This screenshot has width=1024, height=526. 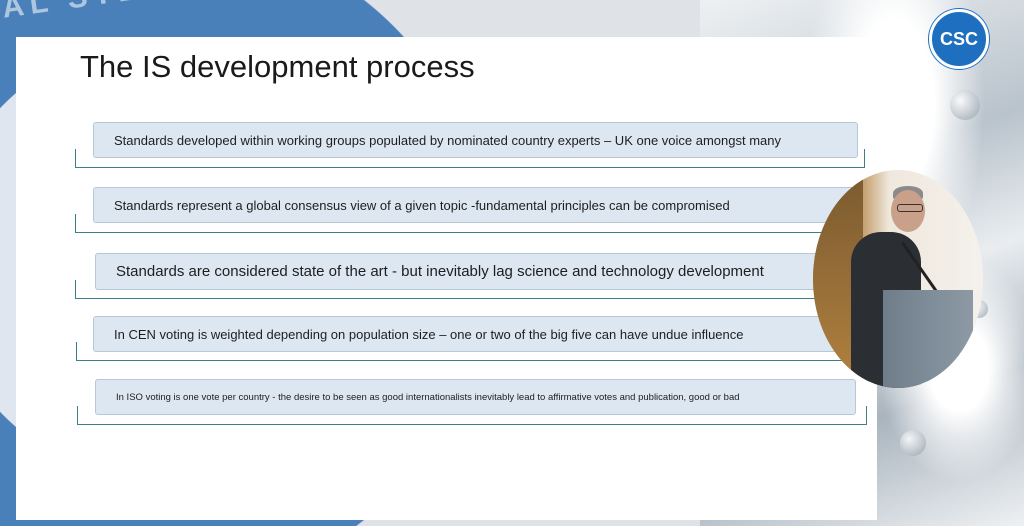 What do you see at coordinates (277, 66) in the screenshot?
I see `slide-title: The IS development process` at bounding box center [277, 66].